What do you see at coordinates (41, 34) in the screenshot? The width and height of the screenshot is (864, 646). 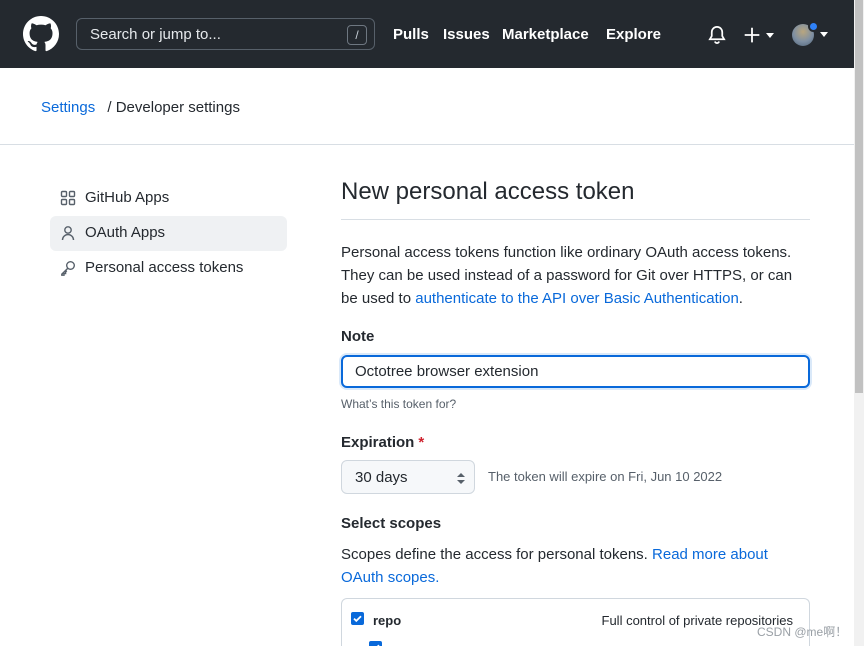 I see `github-logo-icon` at bounding box center [41, 34].